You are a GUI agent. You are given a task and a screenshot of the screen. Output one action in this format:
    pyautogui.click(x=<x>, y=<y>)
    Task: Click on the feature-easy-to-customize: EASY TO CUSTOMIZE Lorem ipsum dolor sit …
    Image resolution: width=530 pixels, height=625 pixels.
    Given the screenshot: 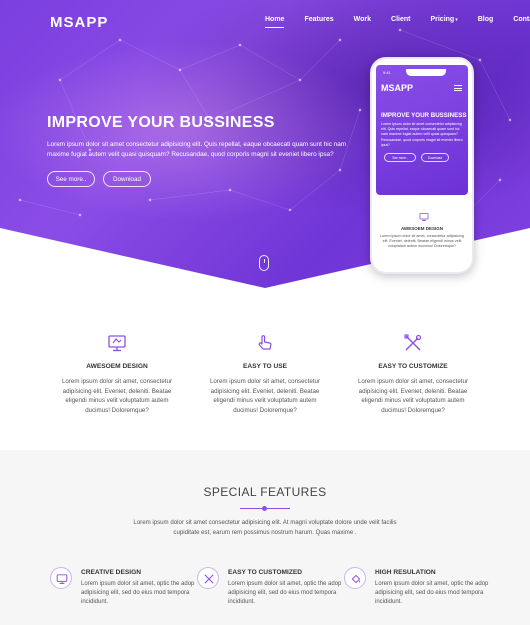 What is the action you would take?
    pyautogui.click(x=413, y=374)
    